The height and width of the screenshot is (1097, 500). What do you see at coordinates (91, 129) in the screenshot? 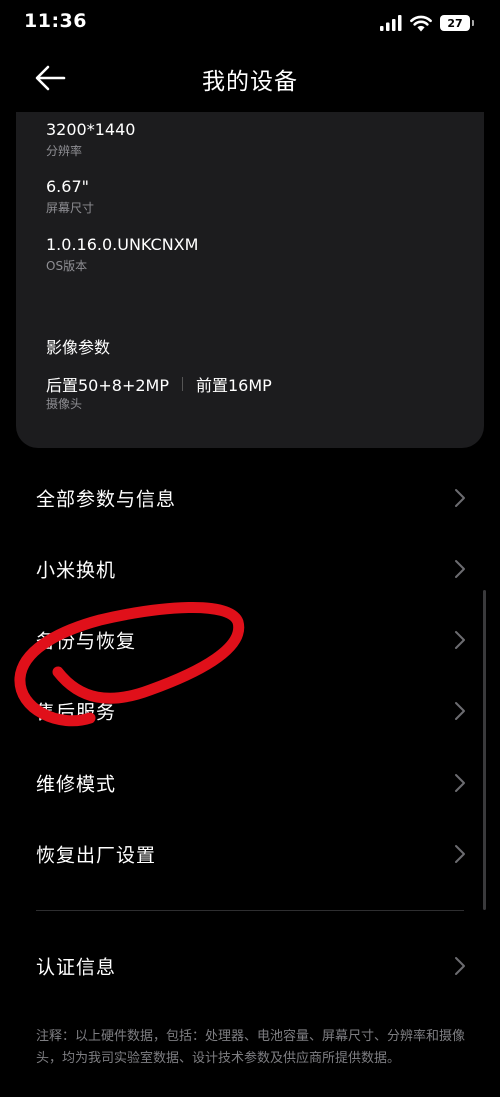
I see `spec-value: 3200*1440` at bounding box center [91, 129].